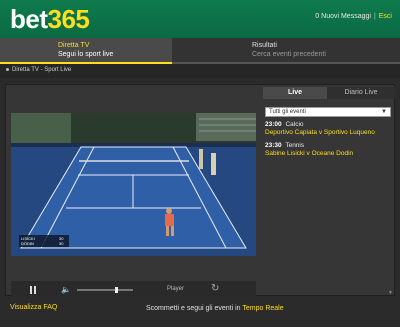 This screenshot has height=327, width=400. What do you see at coordinates (42, 70) in the screenshot?
I see `breadcrumb-text: Diretta TV - Sport Live` at bounding box center [42, 70].